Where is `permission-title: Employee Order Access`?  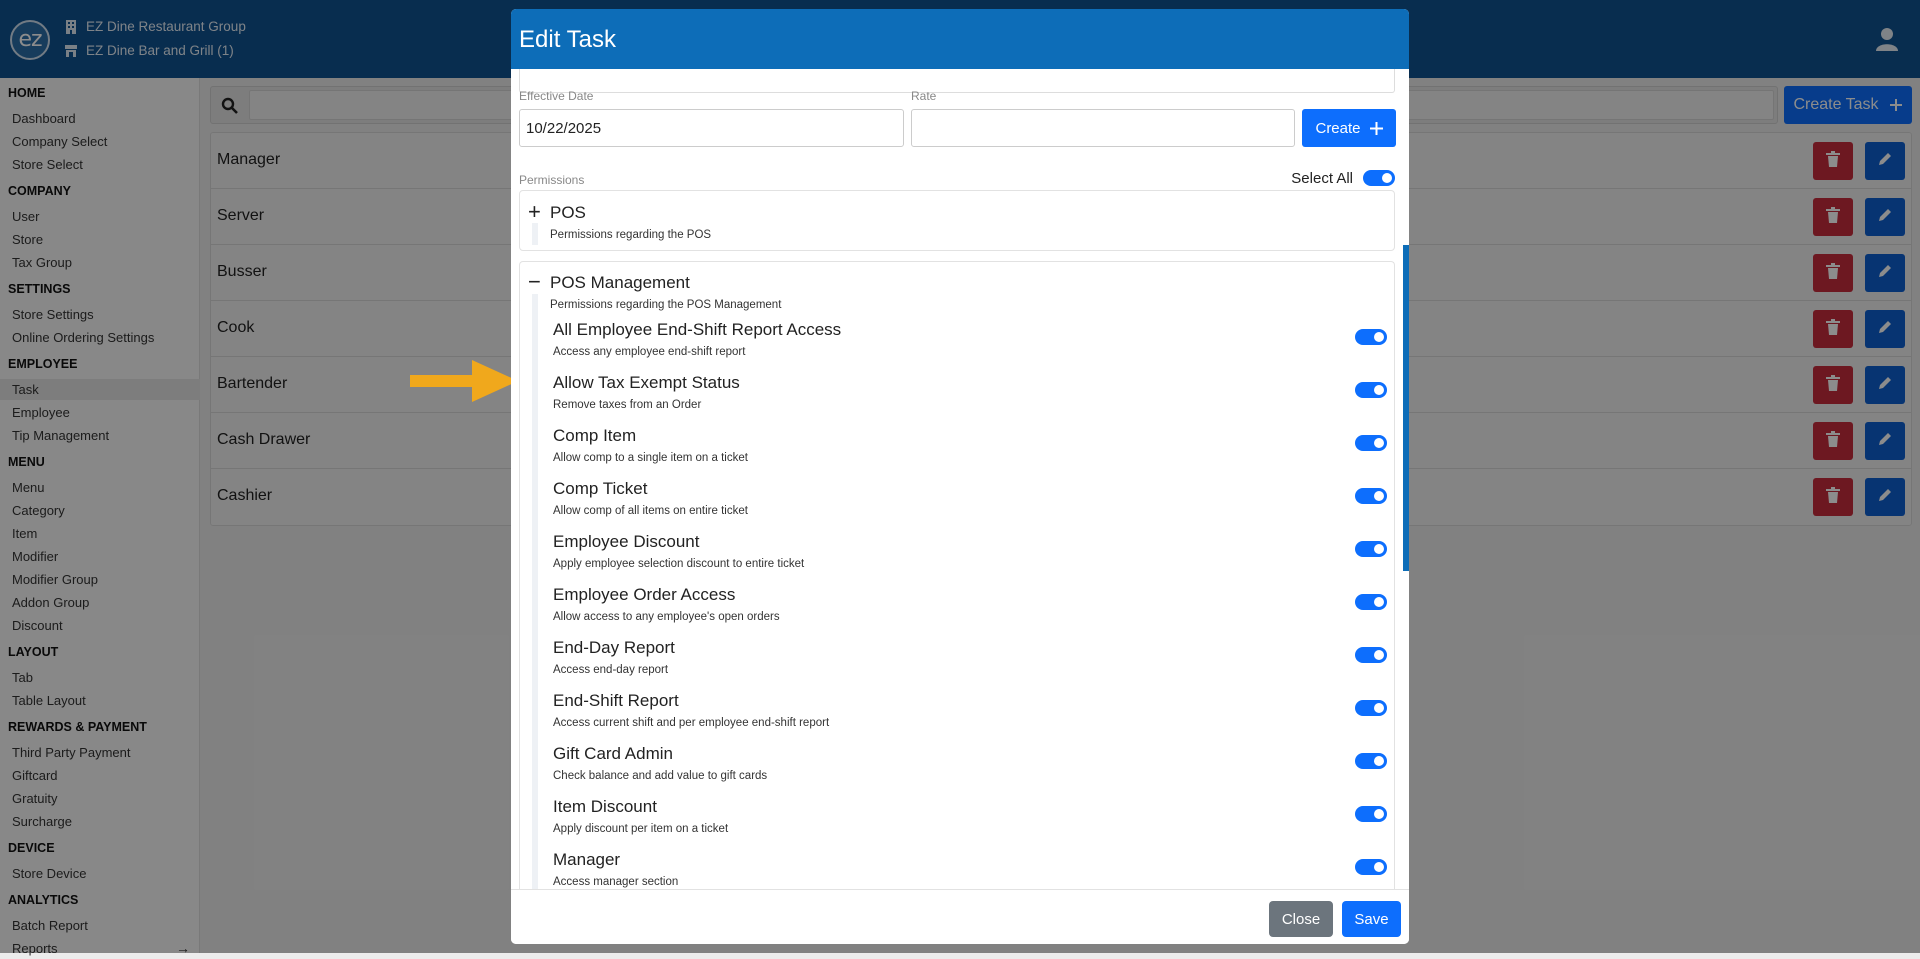 permission-title: Employee Order Access is located at coordinates (644, 594).